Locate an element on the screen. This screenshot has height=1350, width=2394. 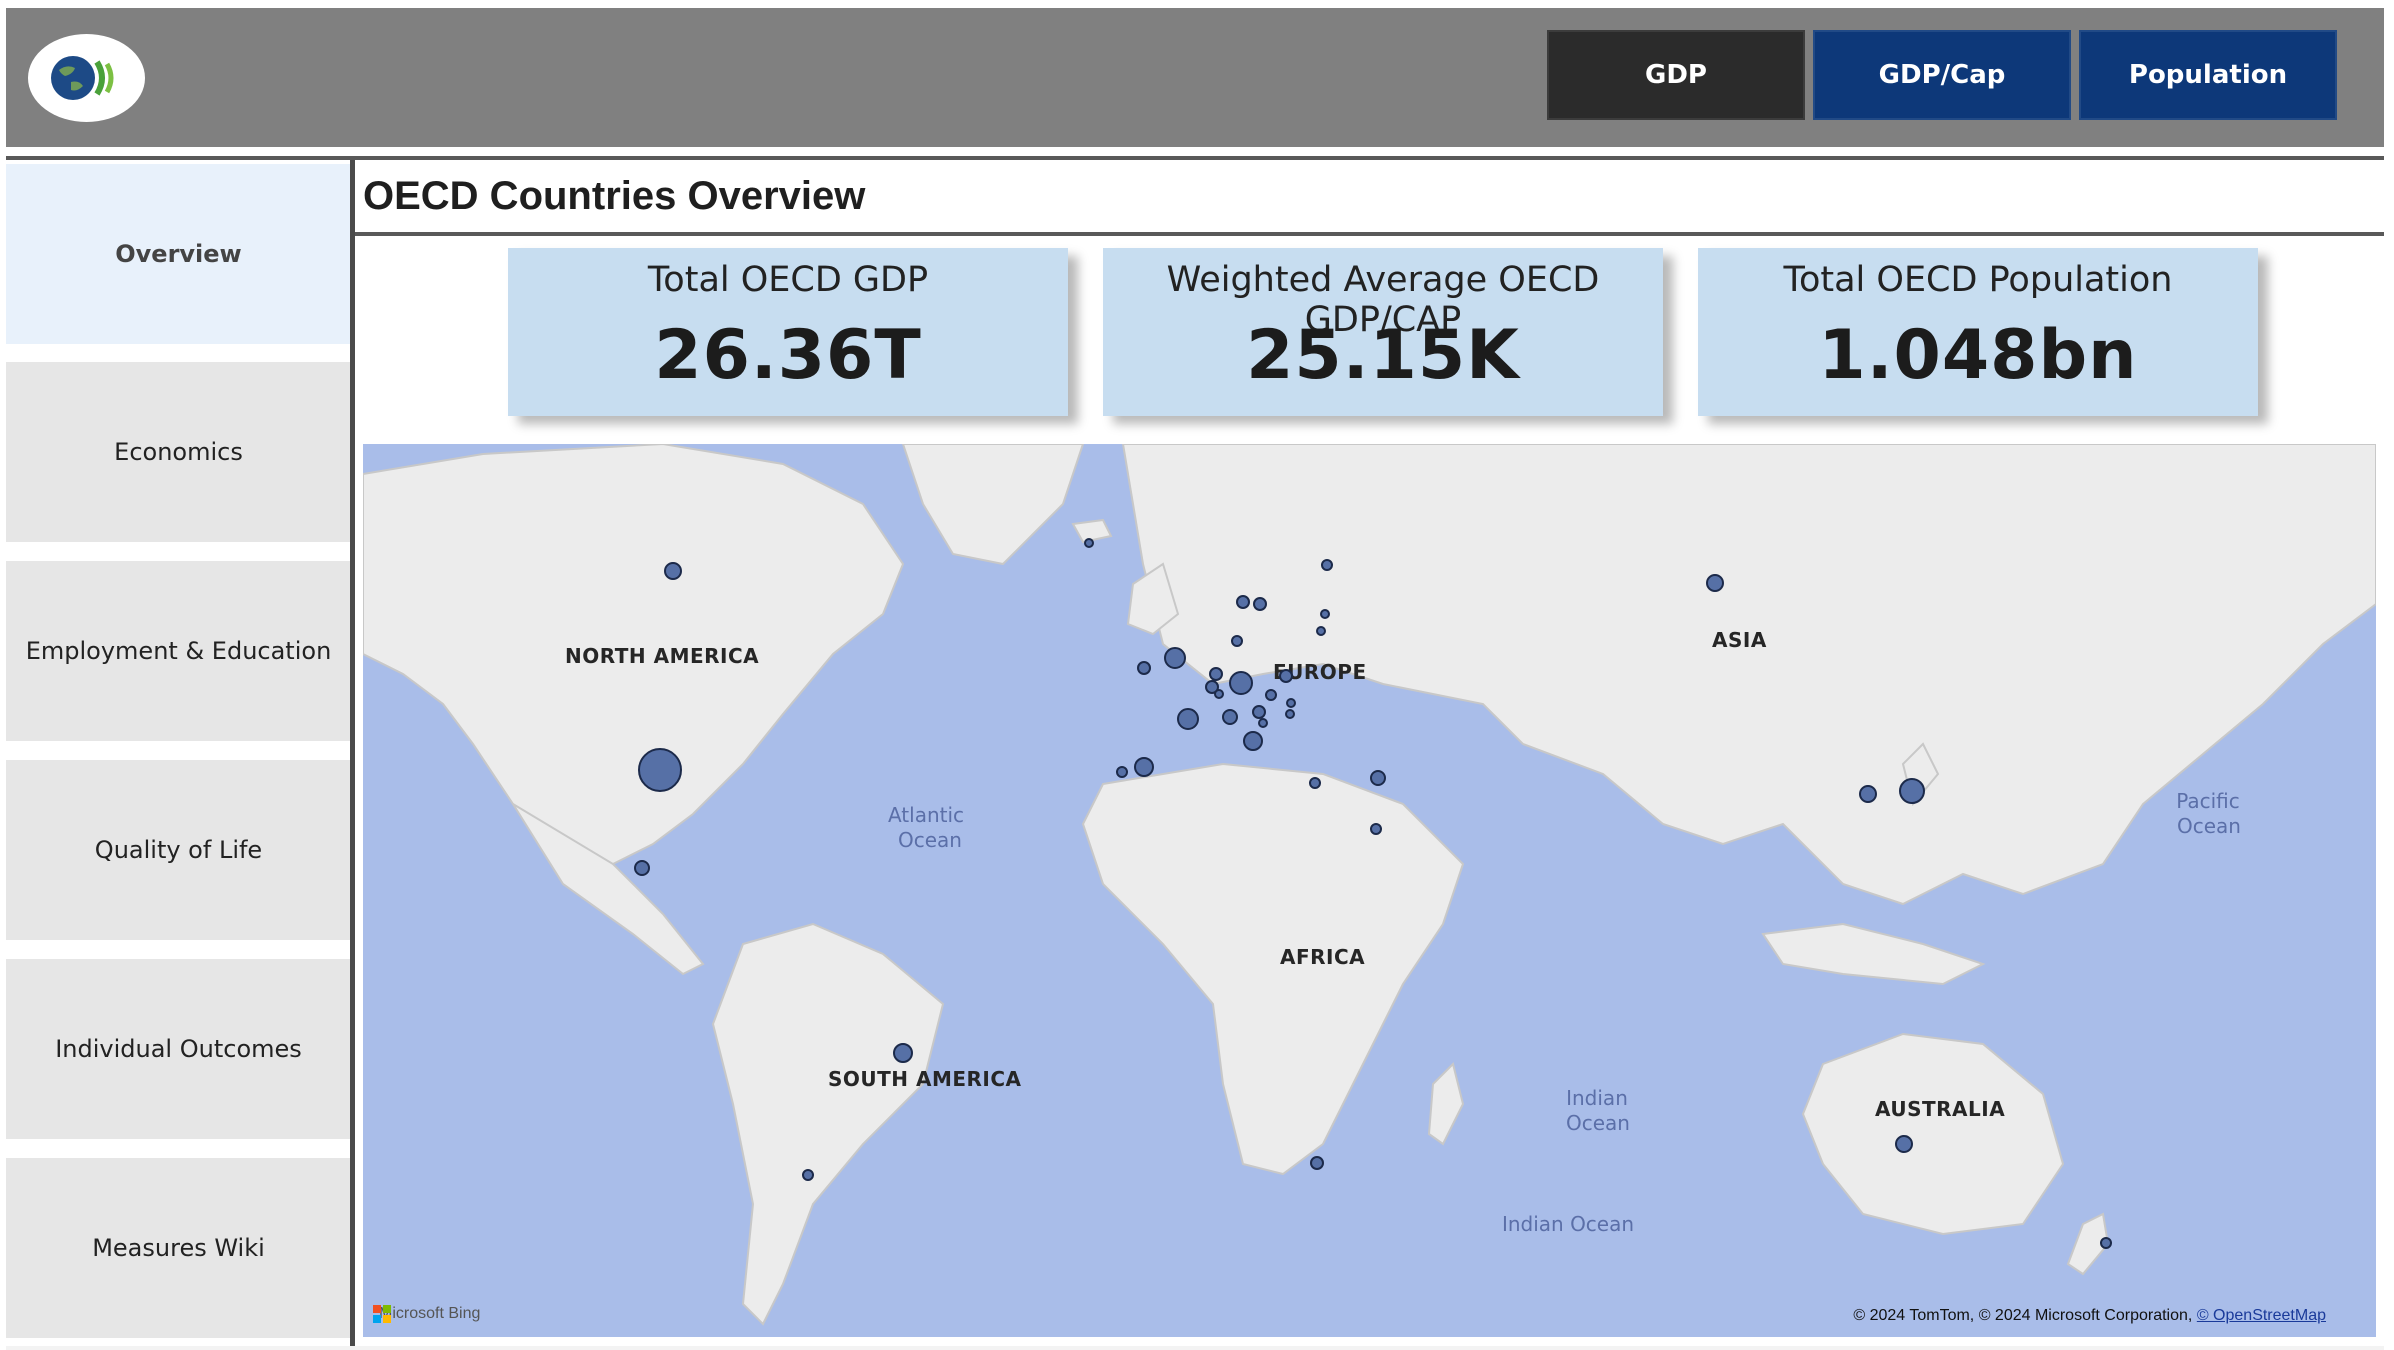
oecd-globe-icon is located at coordinates (86, 78).